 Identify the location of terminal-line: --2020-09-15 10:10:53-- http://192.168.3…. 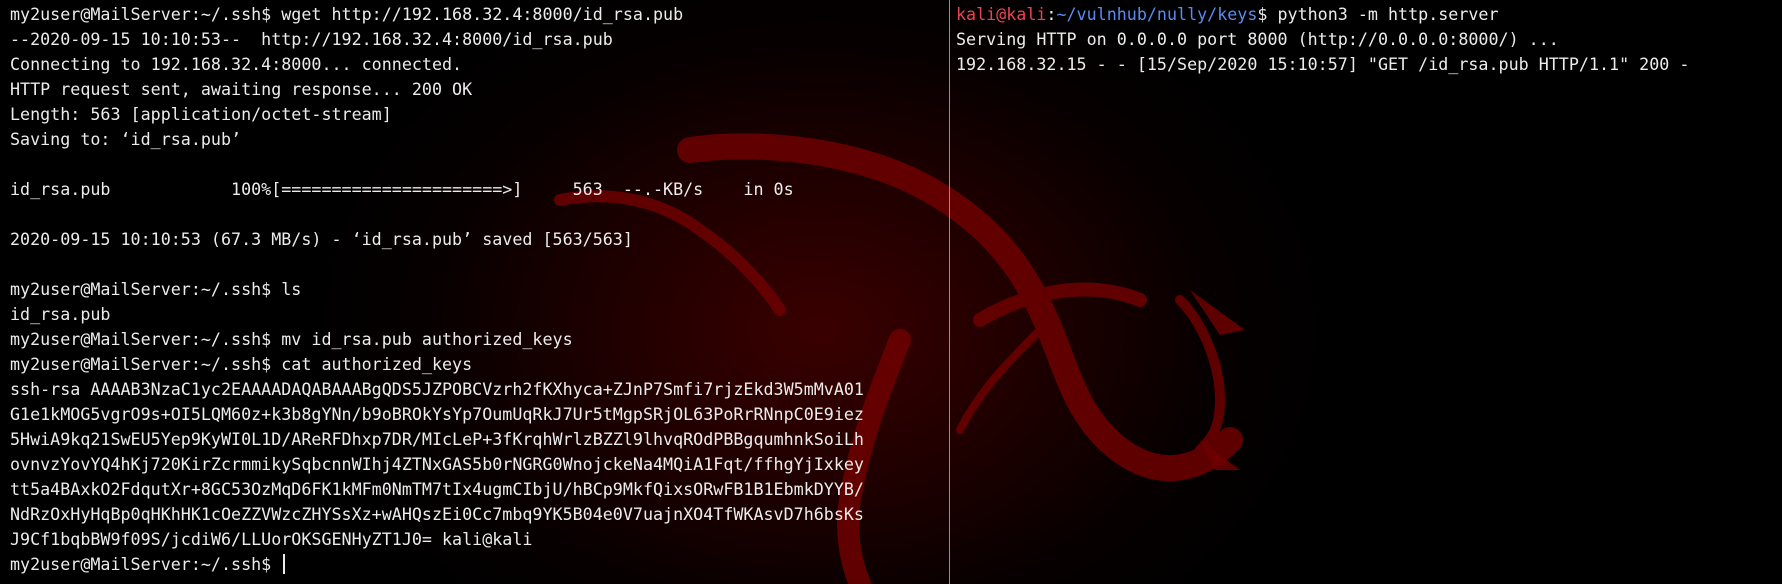
(311, 39).